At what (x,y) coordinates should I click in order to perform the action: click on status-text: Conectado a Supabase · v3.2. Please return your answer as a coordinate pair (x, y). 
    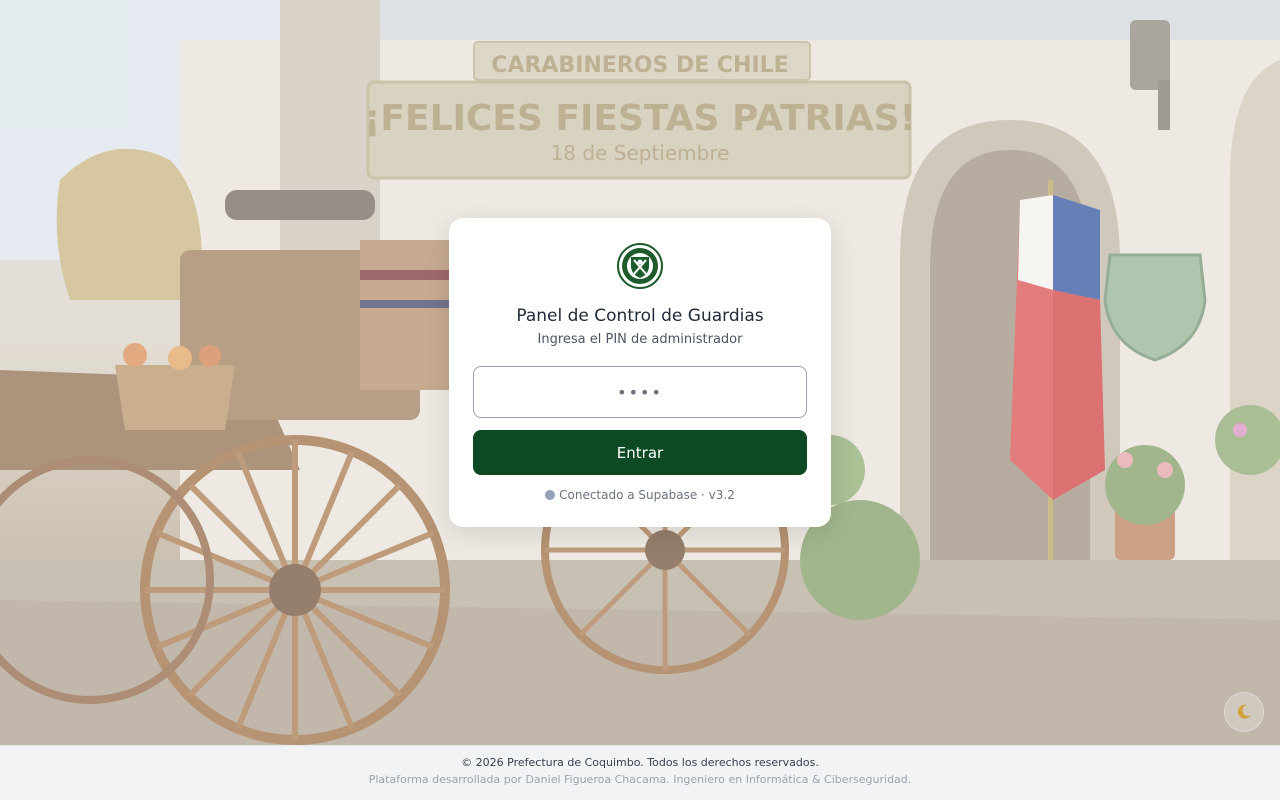
    Looking at the image, I should click on (647, 495).